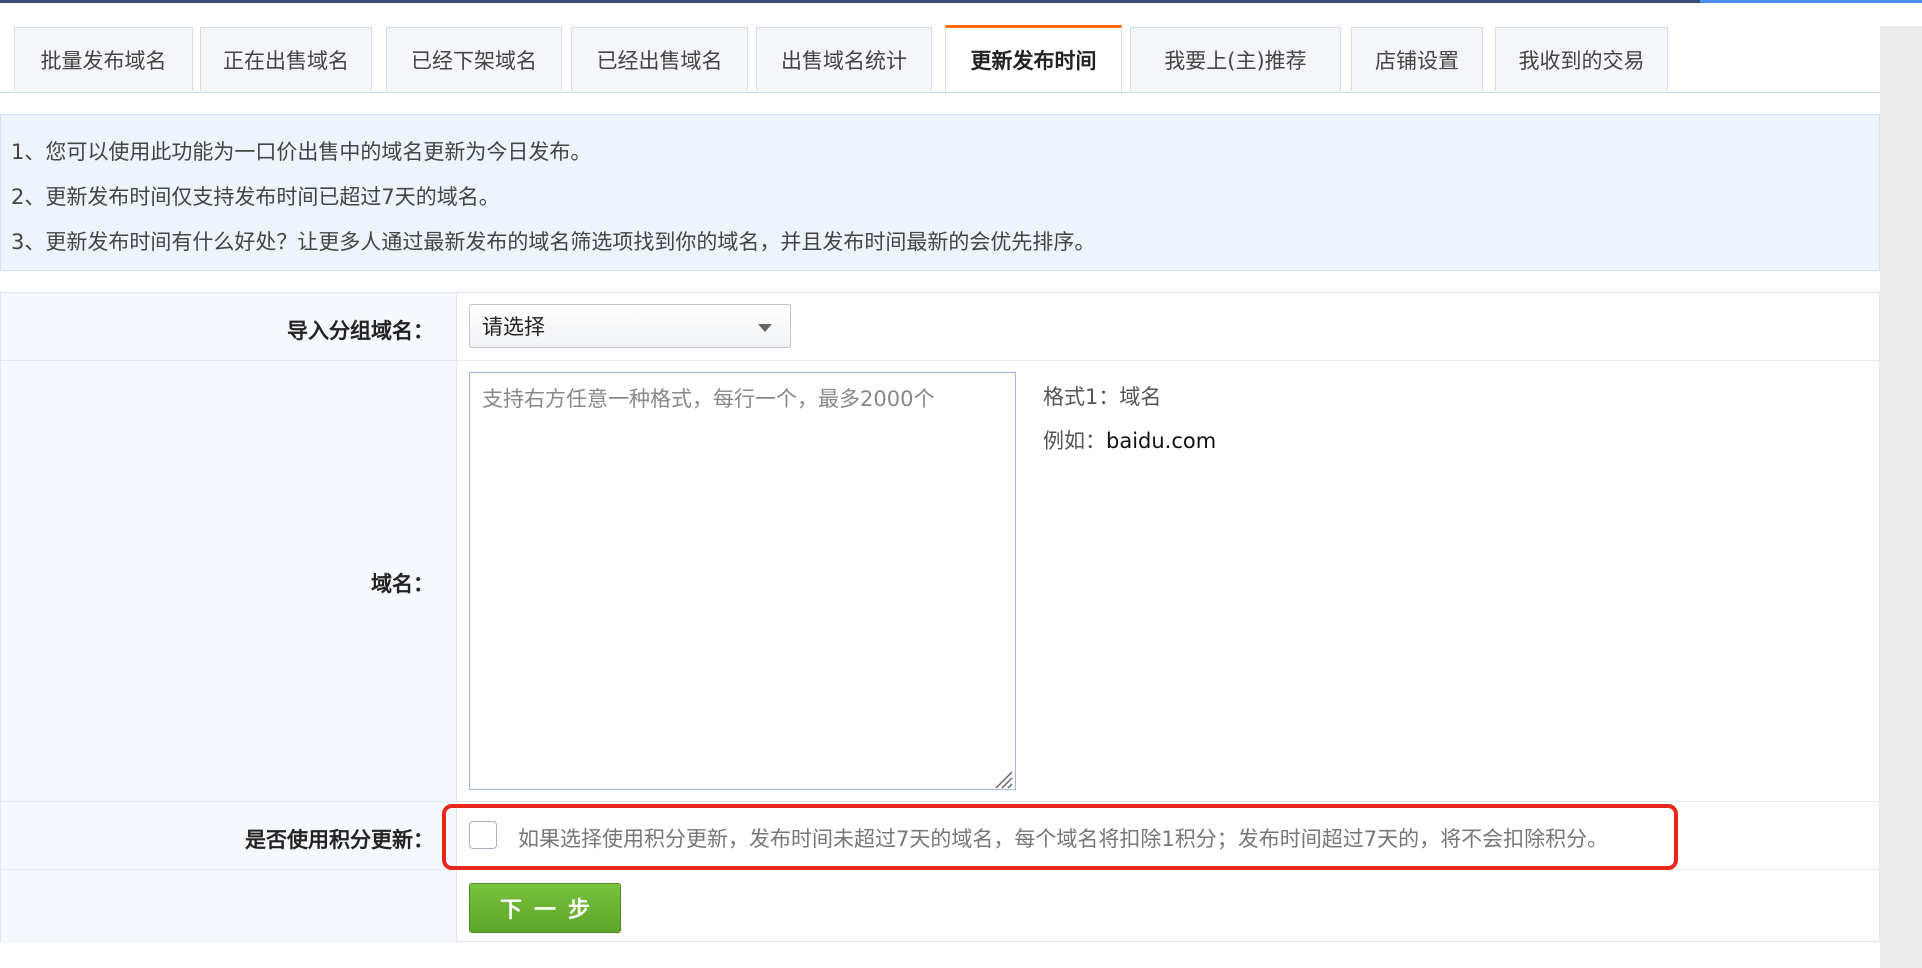  Describe the element at coordinates (1002, 778) in the screenshot. I see `resize-grip-icon` at that location.